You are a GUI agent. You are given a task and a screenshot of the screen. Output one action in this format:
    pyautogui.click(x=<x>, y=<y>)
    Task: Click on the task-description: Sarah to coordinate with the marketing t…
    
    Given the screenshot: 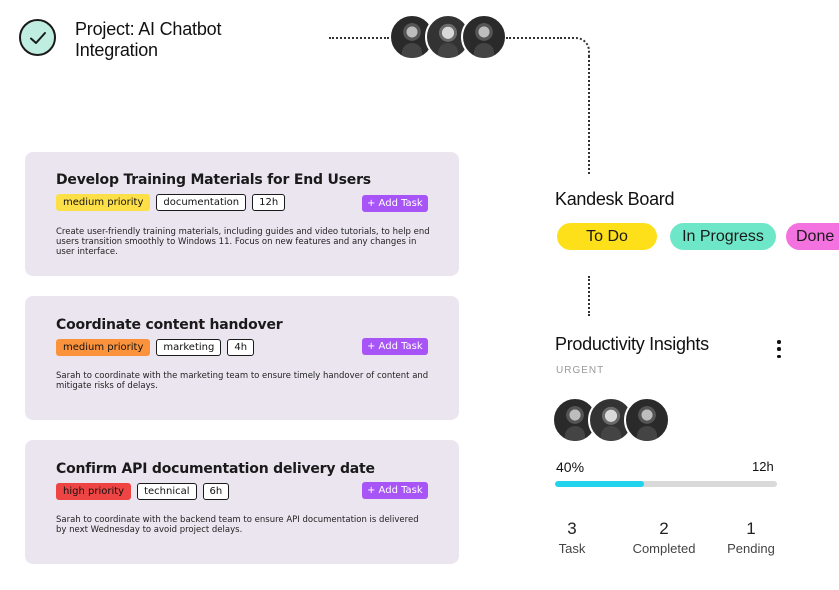 What is the action you would take?
    pyautogui.click(x=242, y=381)
    